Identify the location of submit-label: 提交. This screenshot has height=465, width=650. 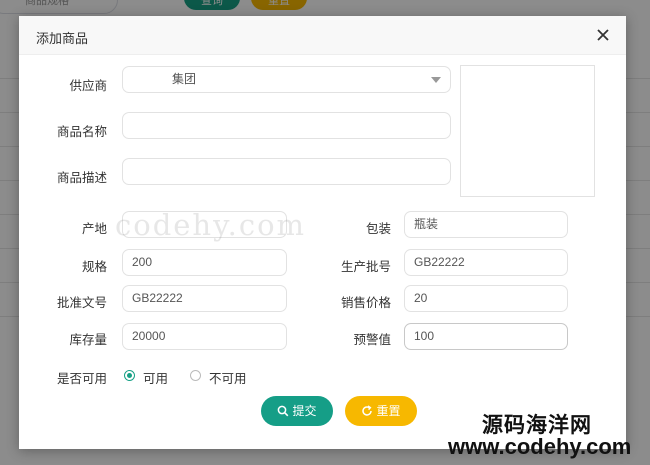
(304, 411).